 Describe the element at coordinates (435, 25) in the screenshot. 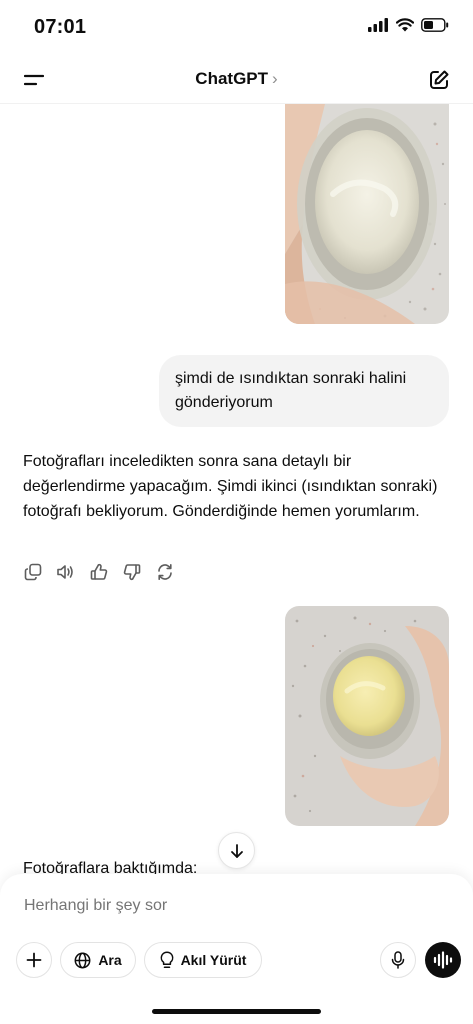

I see `battery-icon` at that location.